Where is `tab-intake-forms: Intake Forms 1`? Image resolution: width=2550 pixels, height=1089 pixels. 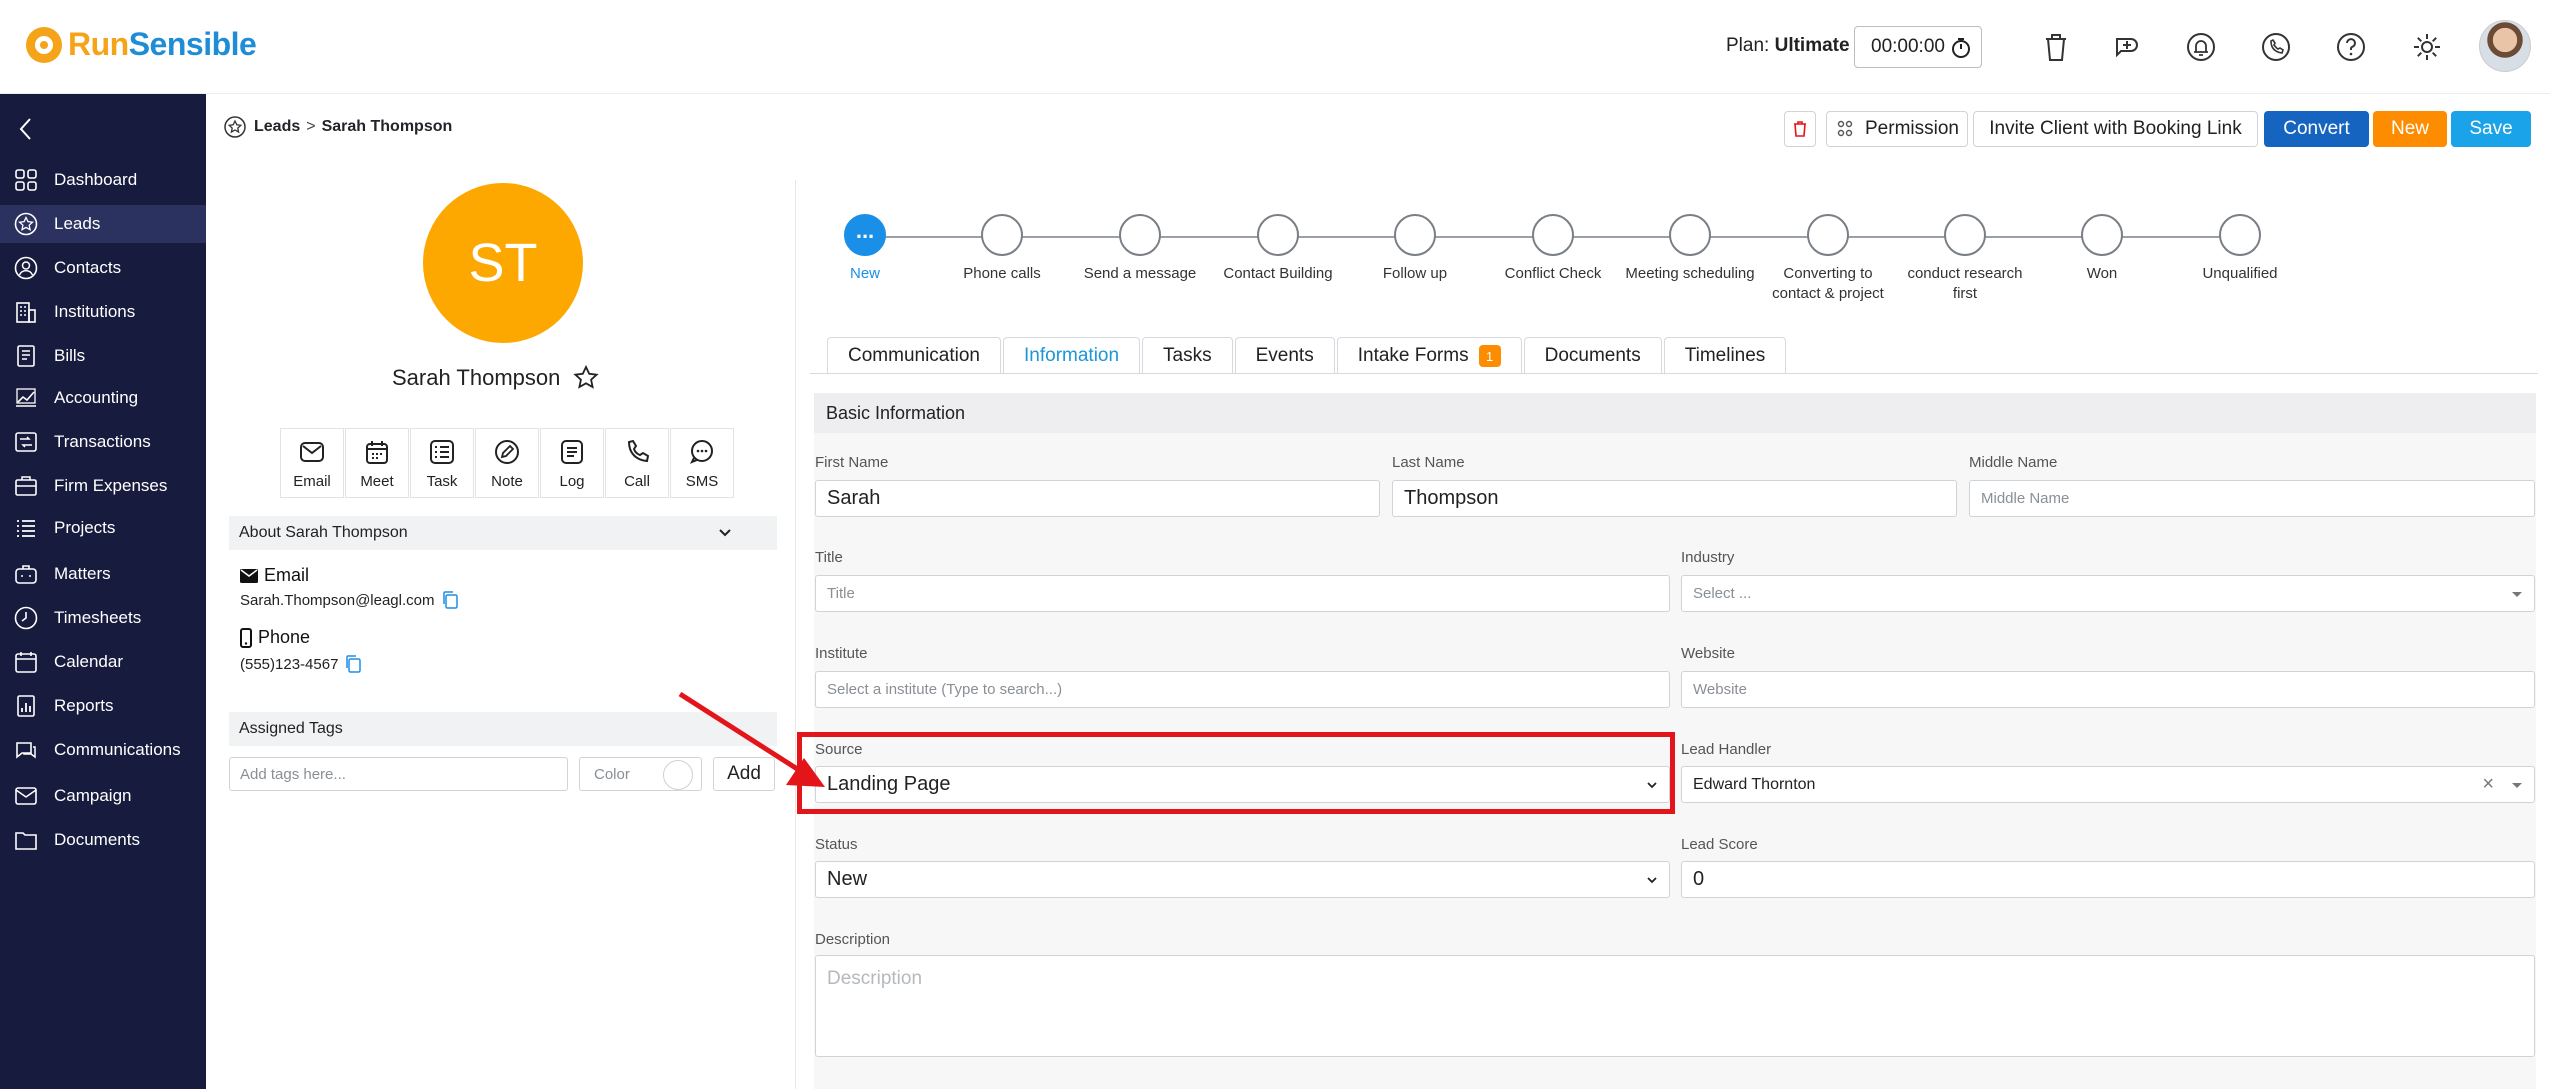
tab-intake-forms: Intake Forms 1 is located at coordinates (1429, 355).